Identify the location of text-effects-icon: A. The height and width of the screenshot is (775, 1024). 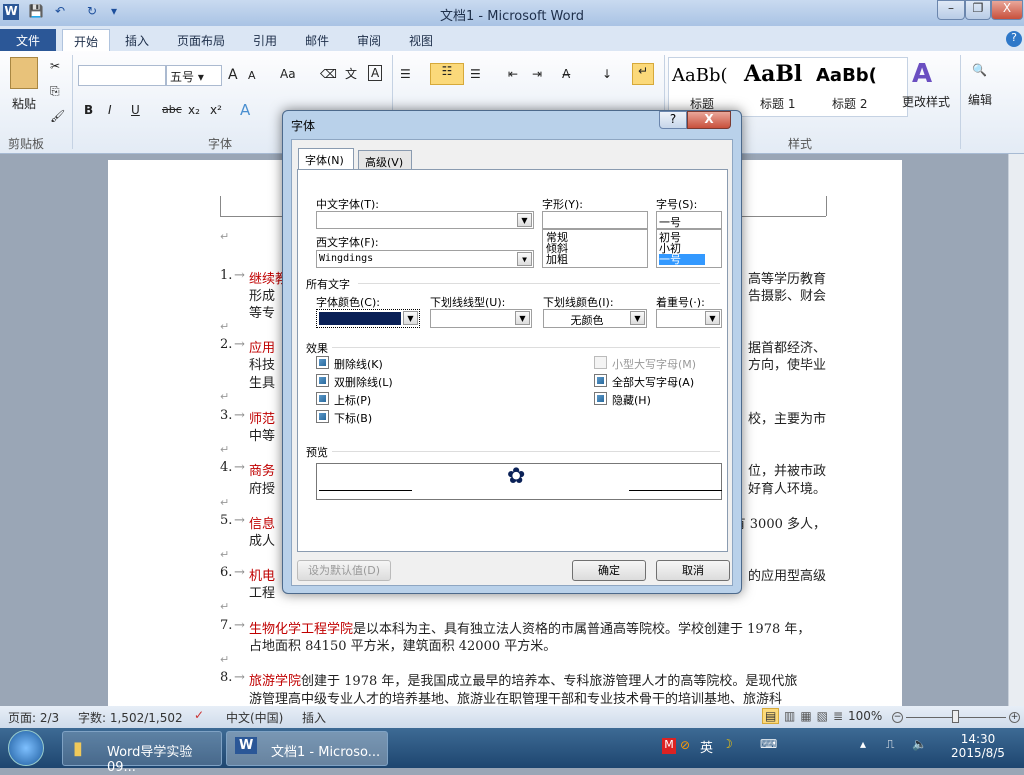
(245, 110).